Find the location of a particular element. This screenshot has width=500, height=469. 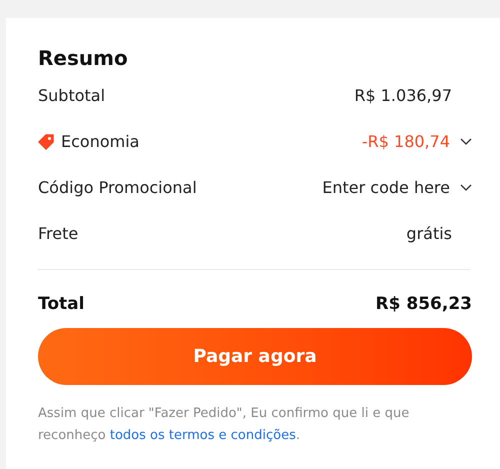

total-label: Total is located at coordinates (61, 304).